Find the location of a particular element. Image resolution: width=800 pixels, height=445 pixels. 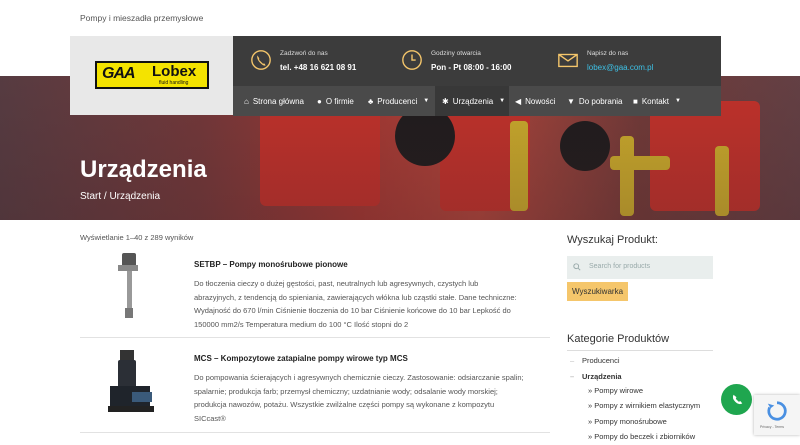

captcha-terms: Privacy - Terms is located at coordinates (772, 427).